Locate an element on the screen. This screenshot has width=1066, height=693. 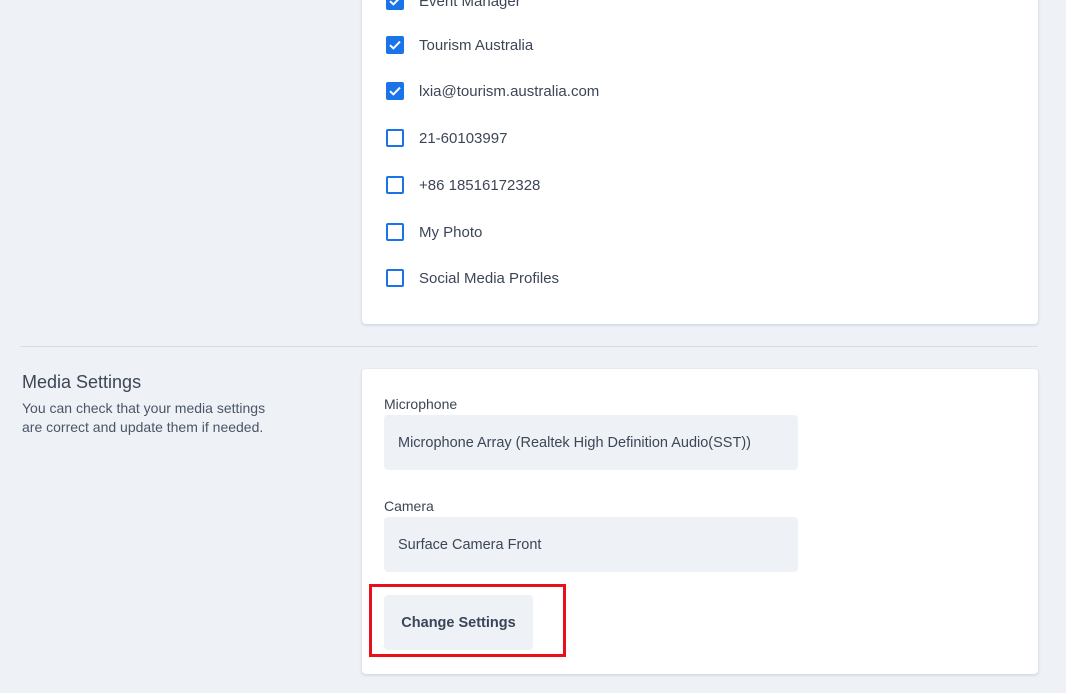
share-option-row: +86 18516172328 is located at coordinates (463, 185).